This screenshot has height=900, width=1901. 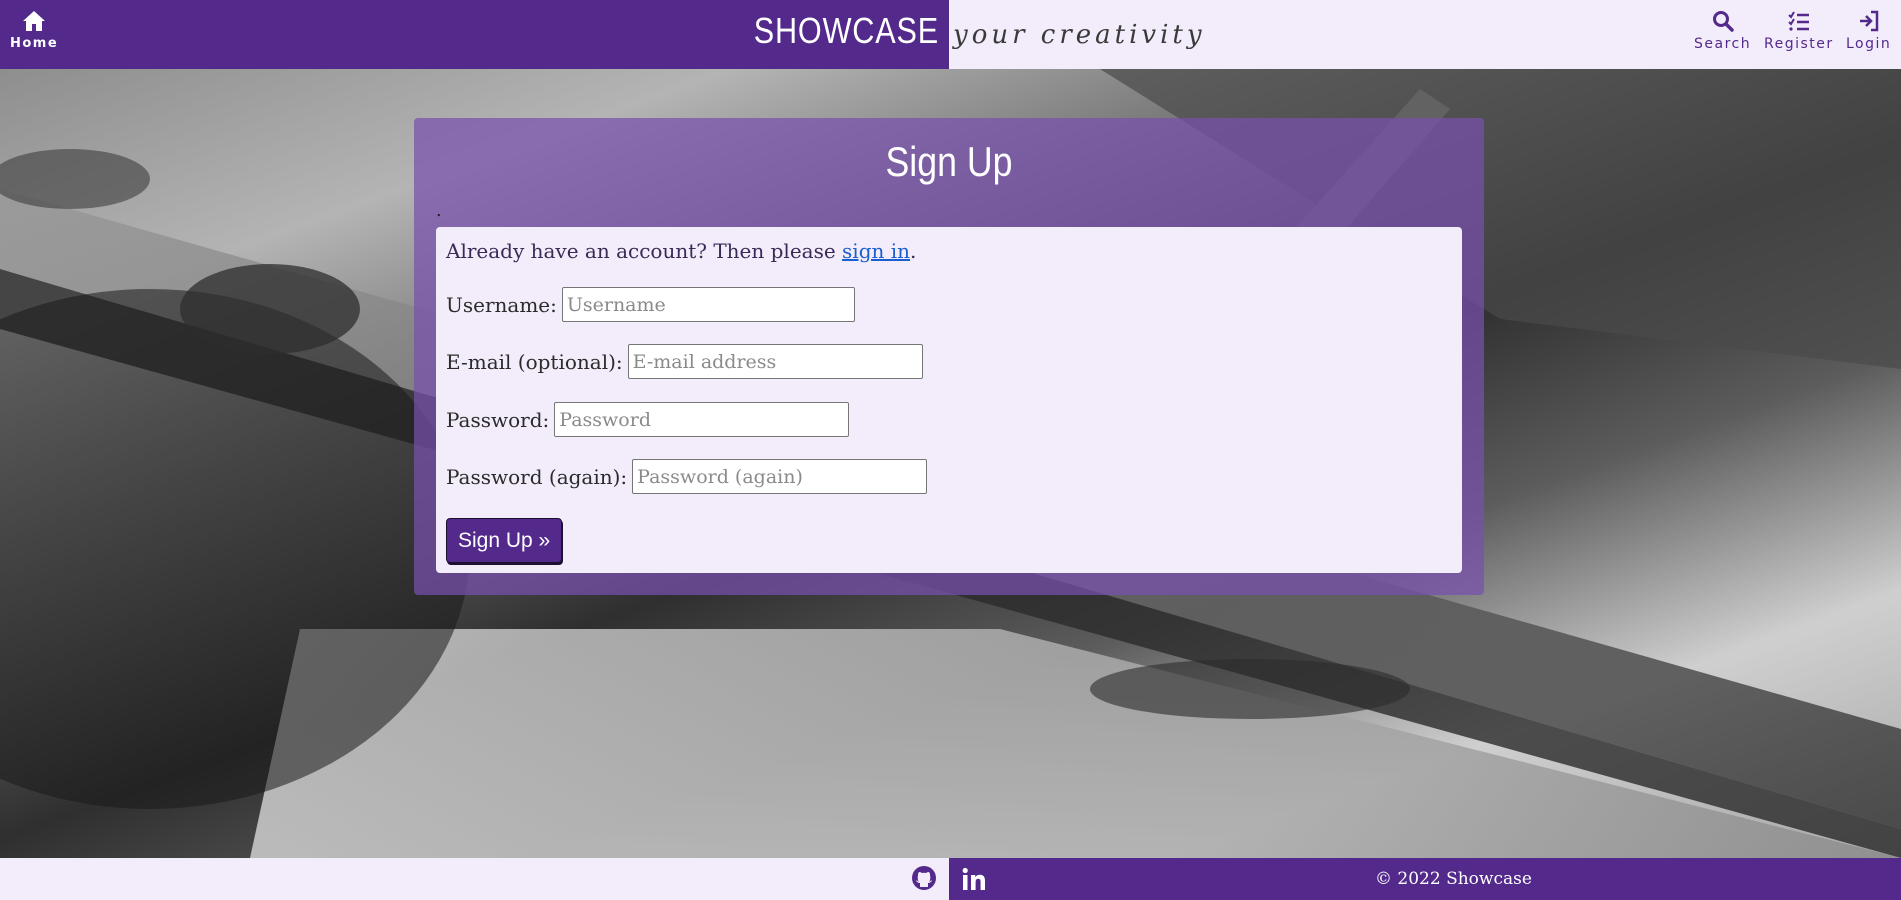 I want to click on github-link, so click(x=924, y=880).